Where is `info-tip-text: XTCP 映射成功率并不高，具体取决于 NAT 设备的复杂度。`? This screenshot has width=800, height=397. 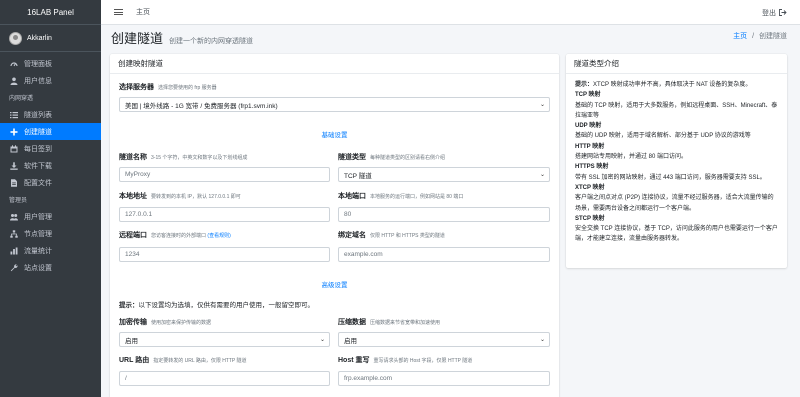
info-tip-text: XTCP 映射成功率并不高，具体取决于 NAT 设备的复杂度。 is located at coordinates (672, 85).